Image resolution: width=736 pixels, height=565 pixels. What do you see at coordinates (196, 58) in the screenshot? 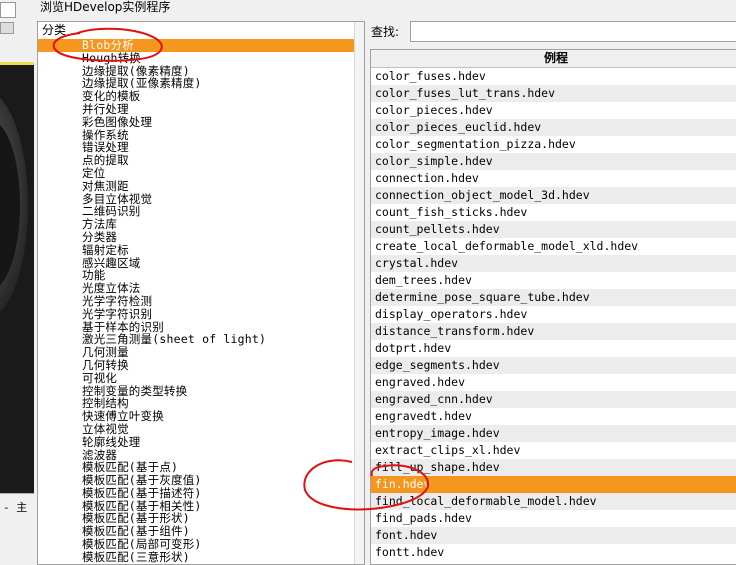
I see `category-item: Hough转换` at bounding box center [196, 58].